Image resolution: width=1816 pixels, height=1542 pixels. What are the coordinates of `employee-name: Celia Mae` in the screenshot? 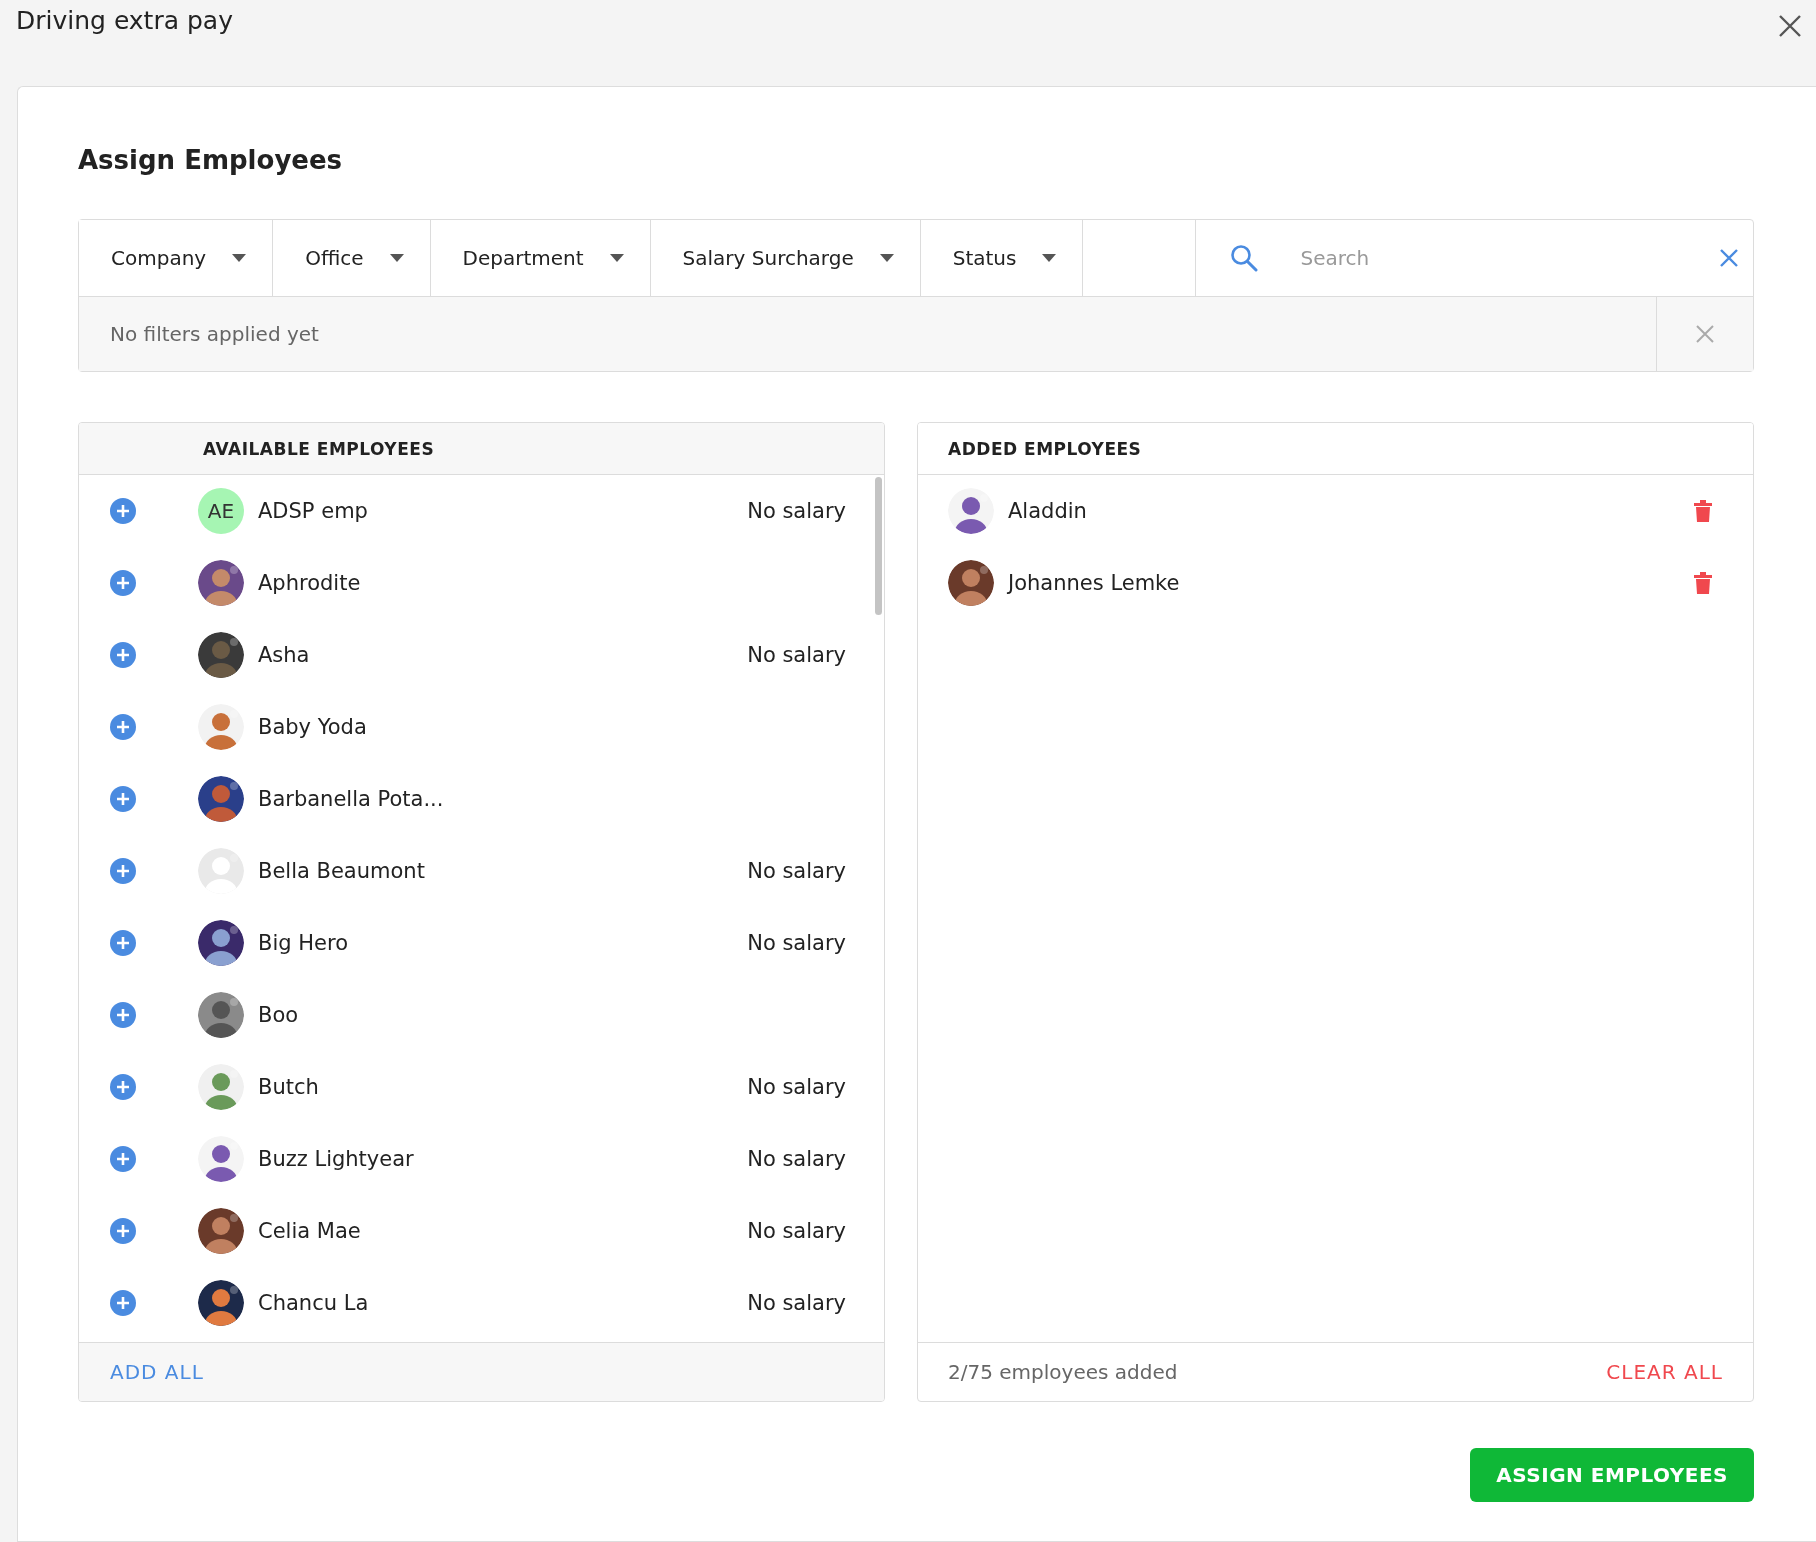 It's located at (309, 1231).